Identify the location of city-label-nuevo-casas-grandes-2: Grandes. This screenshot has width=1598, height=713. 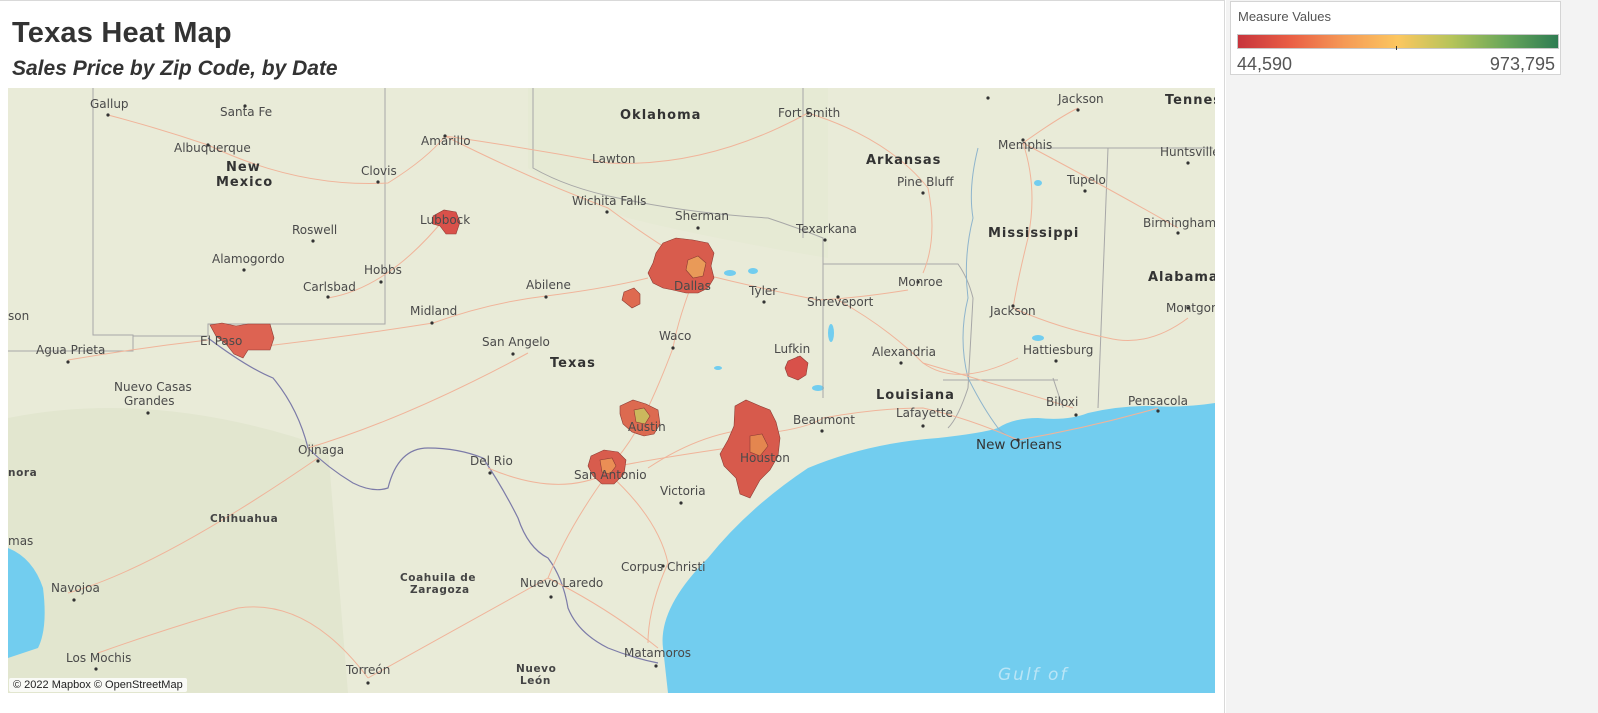
(149, 401).